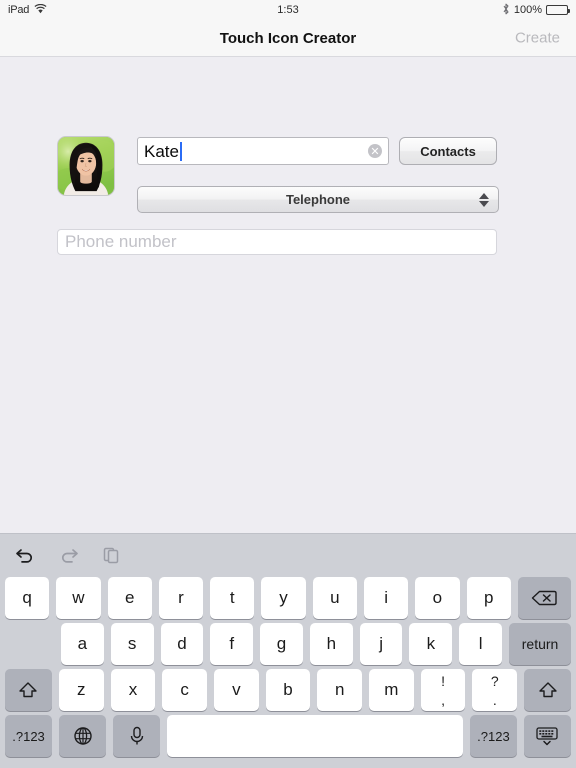  What do you see at coordinates (481, 644) in the screenshot?
I see `key-l: l` at bounding box center [481, 644].